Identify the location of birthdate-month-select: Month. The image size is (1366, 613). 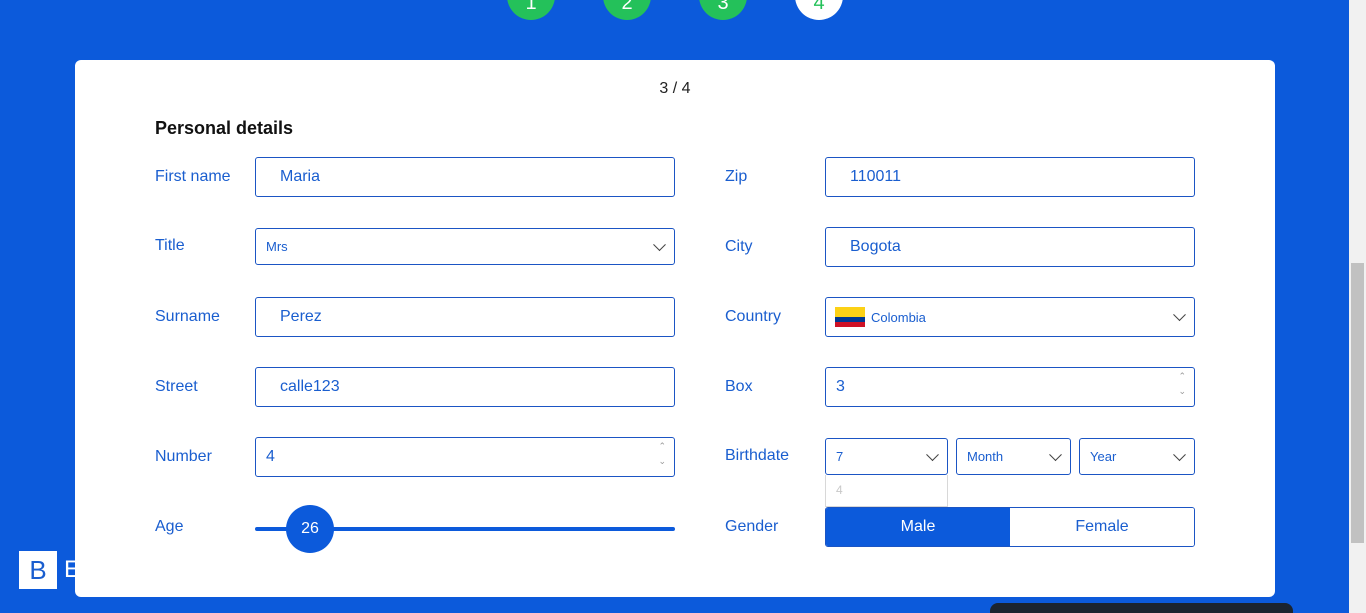
(1013, 456).